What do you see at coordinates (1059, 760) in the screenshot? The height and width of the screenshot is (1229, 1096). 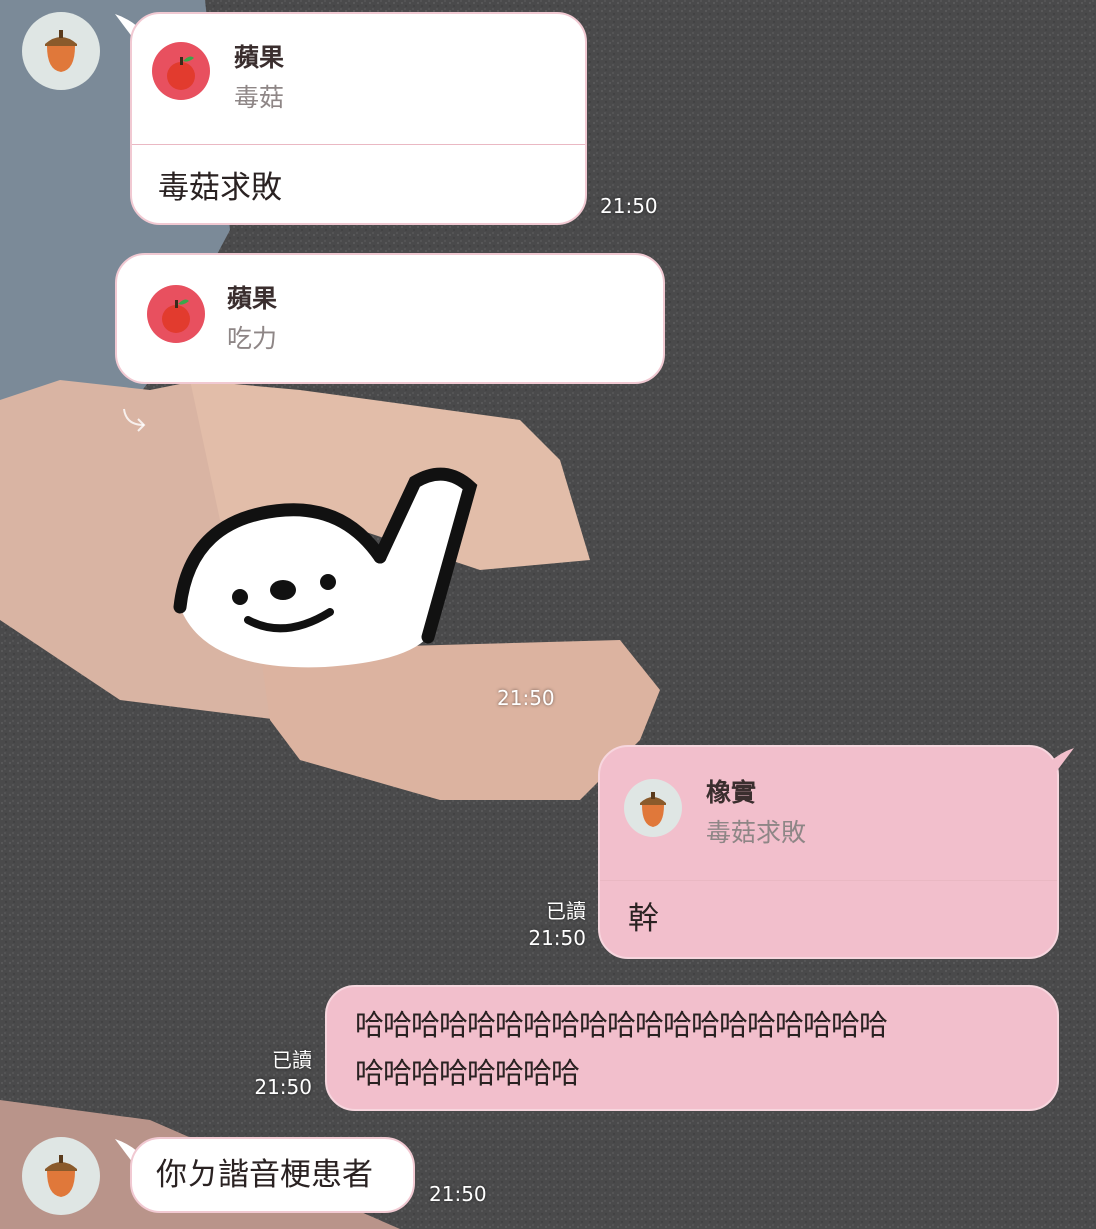 I see `bubble-tail` at bounding box center [1059, 760].